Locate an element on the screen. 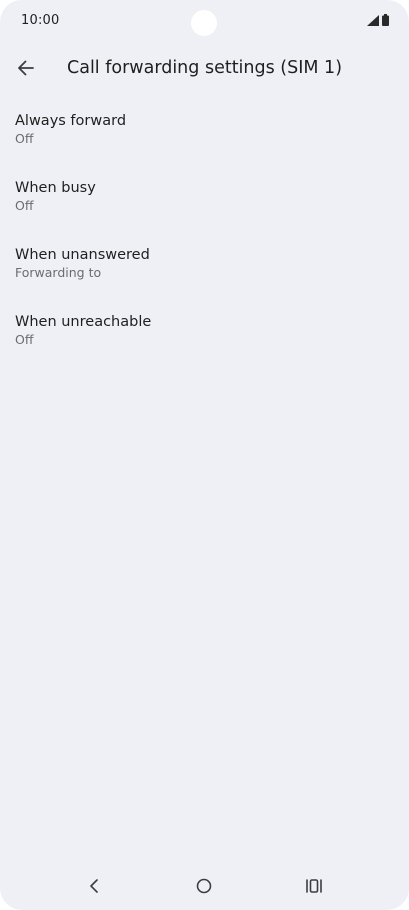 Image resolution: width=409 pixels, height=910 pixels. nav-home-icon is located at coordinates (204, 888).